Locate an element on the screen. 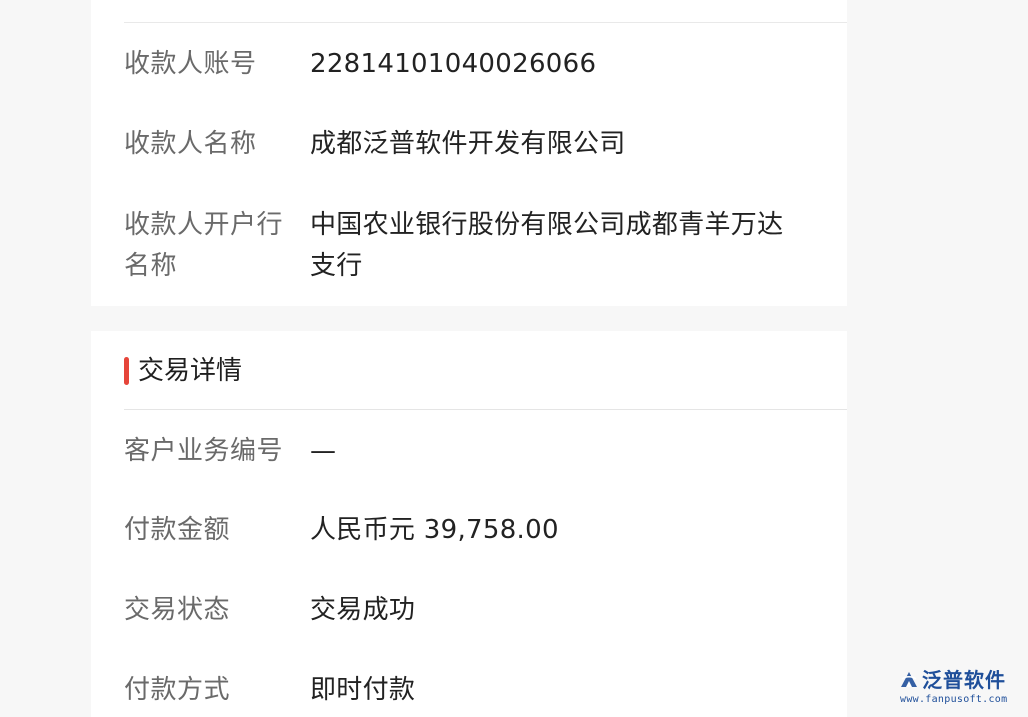 This screenshot has width=1028, height=717. customer-ref-value: — is located at coordinates (323, 451).